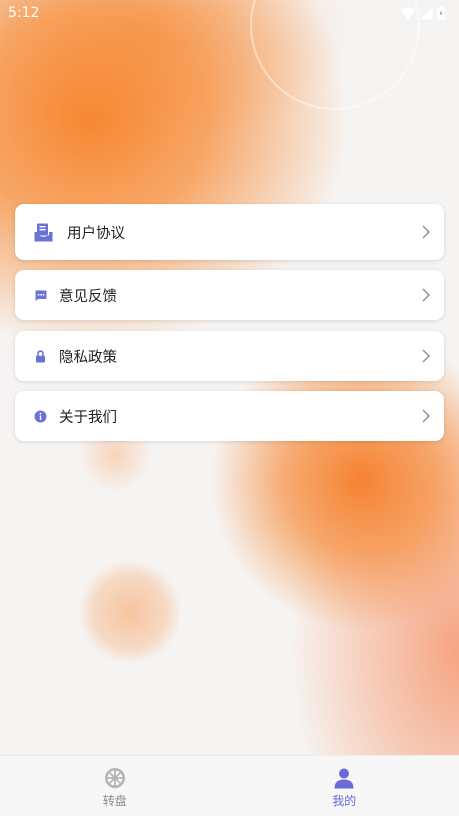 This screenshot has height=816, width=459. I want to click on tab-mine: 我的, so click(344, 786).